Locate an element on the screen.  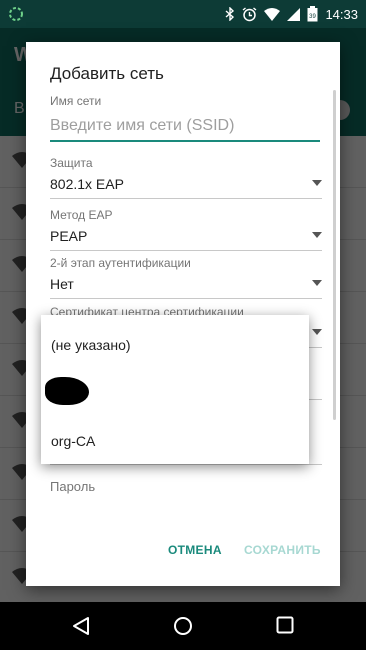
eap-method-label: Метод EAP is located at coordinates (81, 215).